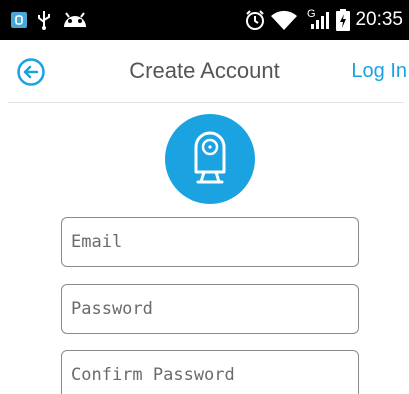 This screenshot has width=409, height=394. What do you see at coordinates (75, 20) in the screenshot?
I see `android-debug-icon` at bounding box center [75, 20].